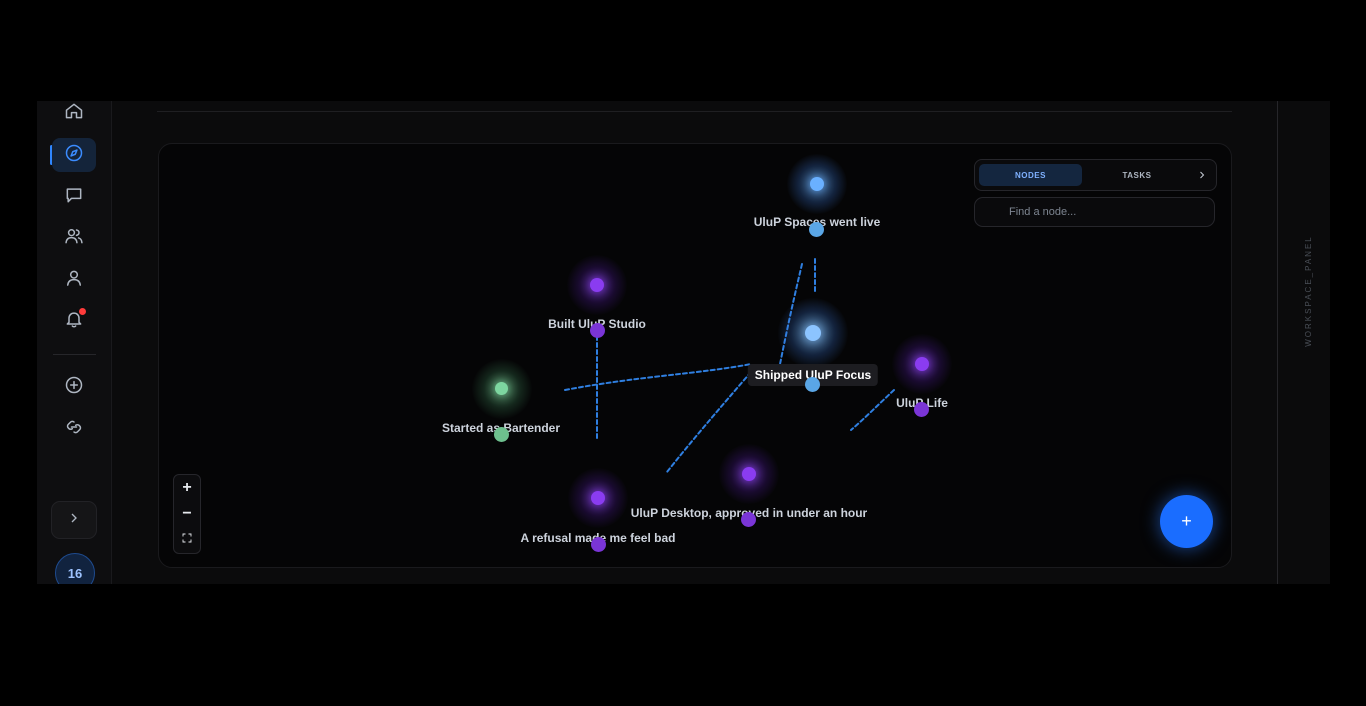 The width and height of the screenshot is (1366, 706). Describe the element at coordinates (74, 321) in the screenshot. I see `nav-notifications` at that location.